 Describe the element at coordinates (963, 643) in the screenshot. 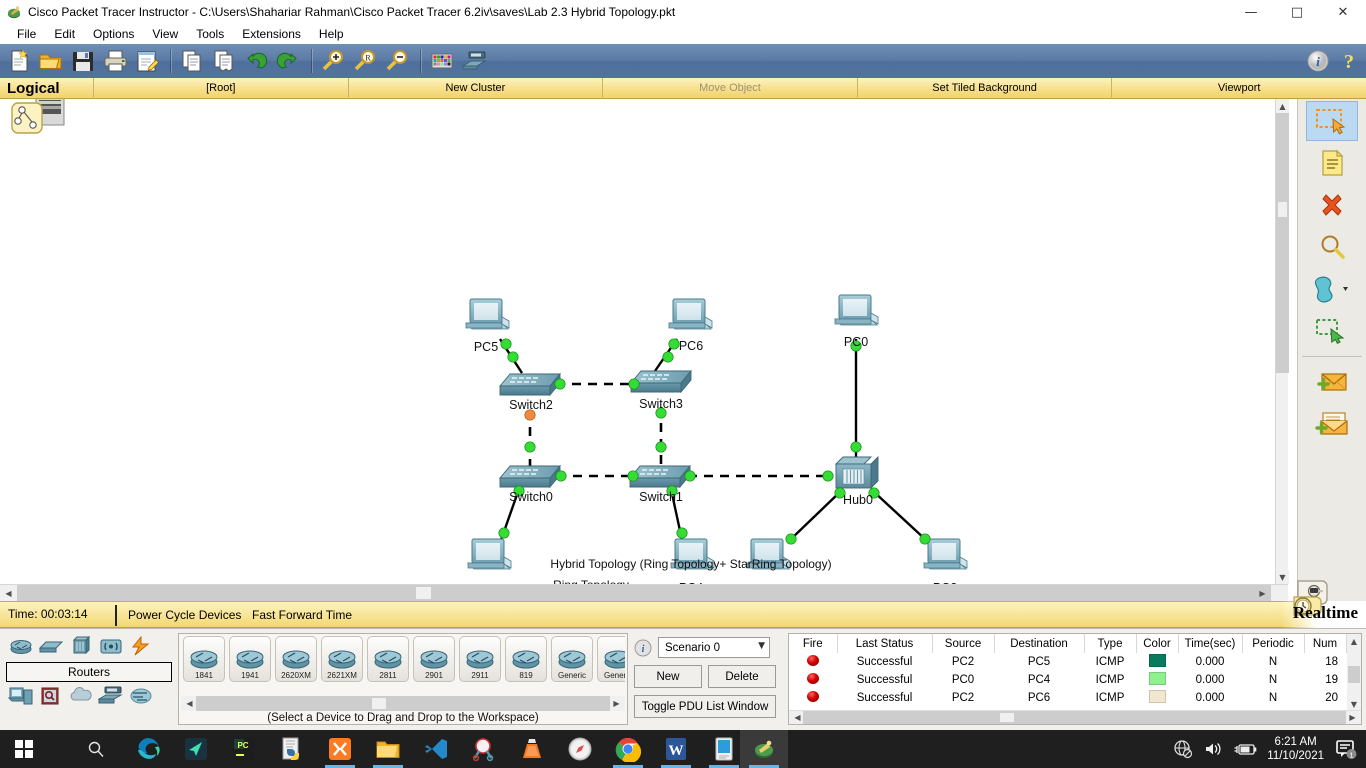

I see `pdu-col-source: Source` at that location.